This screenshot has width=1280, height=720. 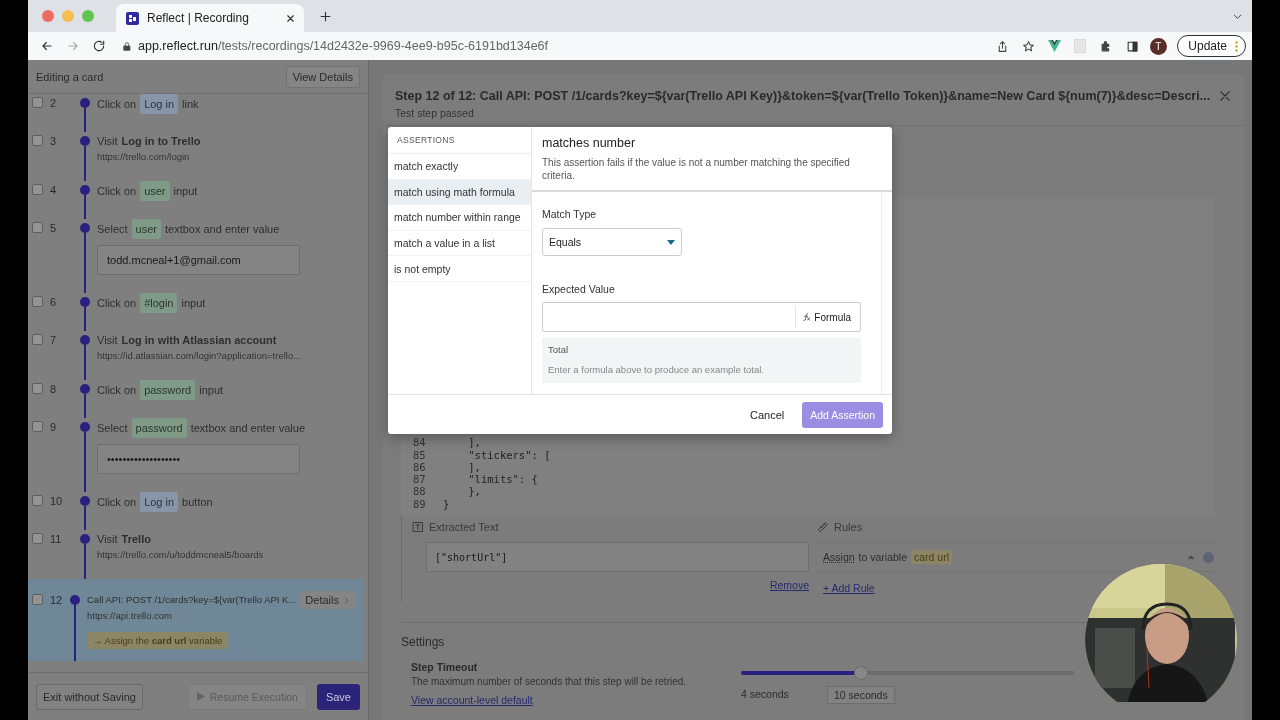 What do you see at coordinates (181, 554) in the screenshot?
I see `step-url: https://trello.com/u/toddmcneal5/boards` at bounding box center [181, 554].